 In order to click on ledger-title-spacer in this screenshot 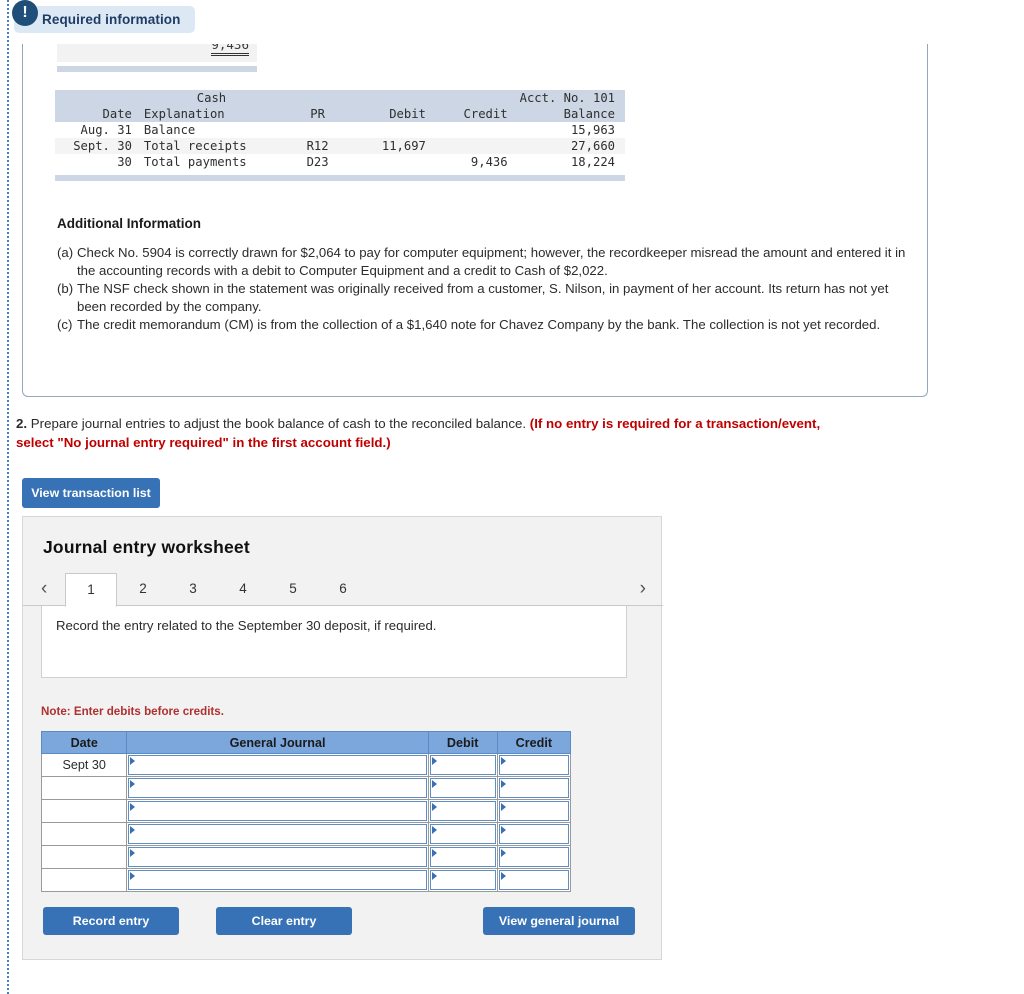, I will do `click(96, 98)`.